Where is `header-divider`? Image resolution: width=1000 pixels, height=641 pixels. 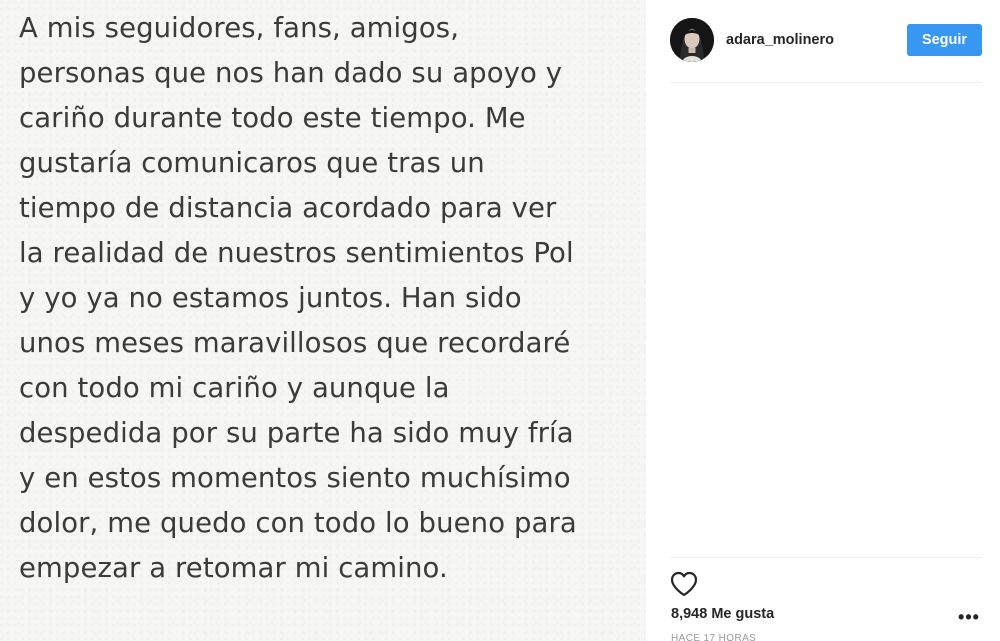 header-divider is located at coordinates (826, 82).